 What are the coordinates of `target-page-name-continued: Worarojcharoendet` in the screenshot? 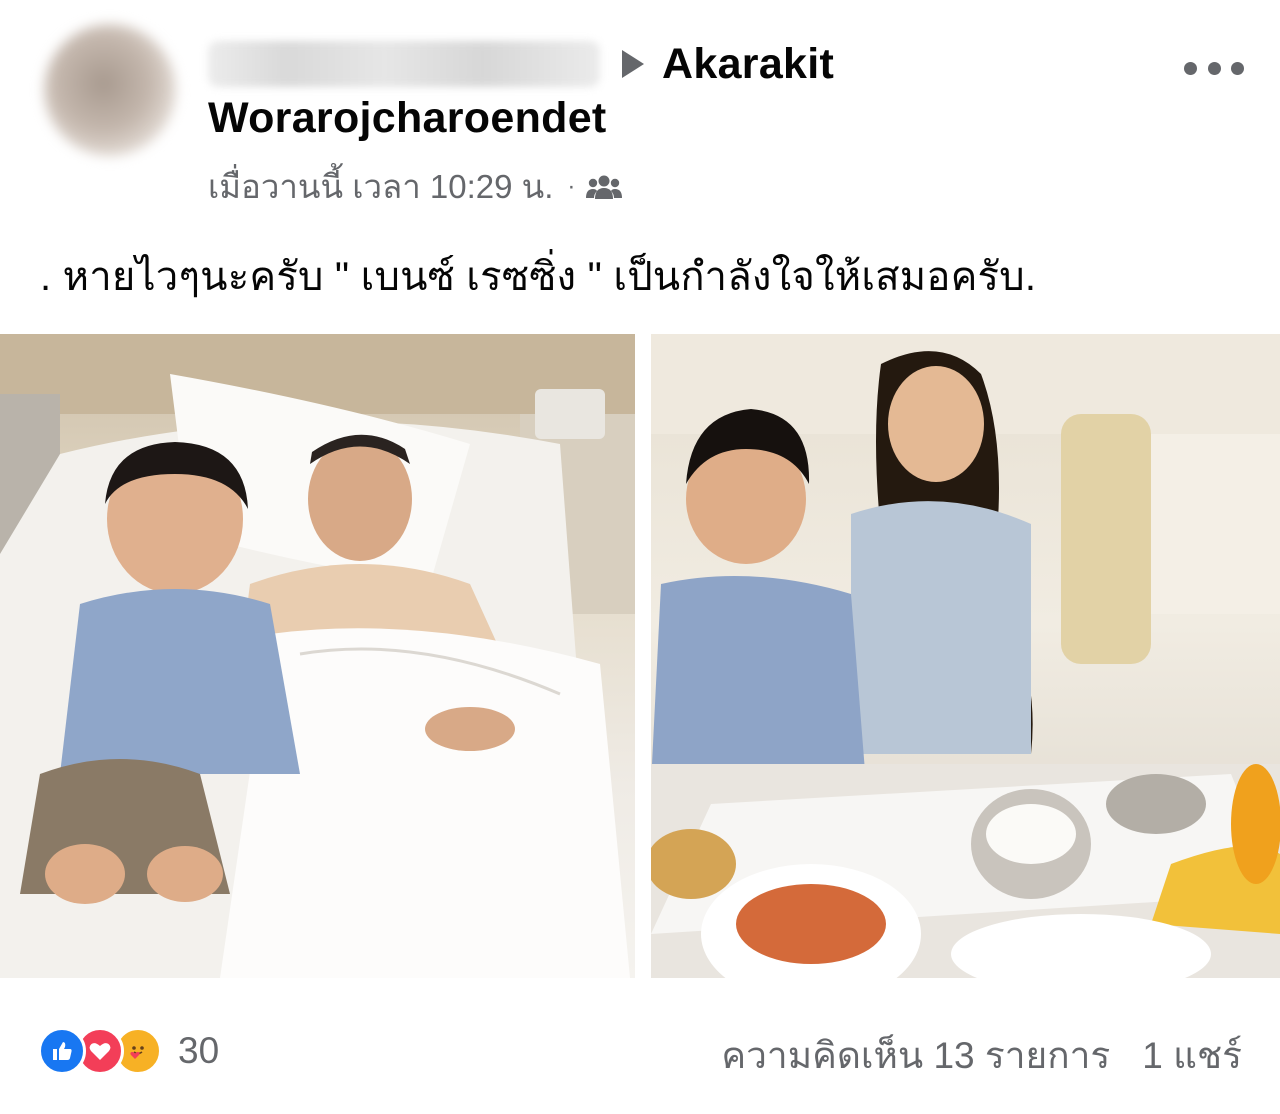 It's located at (407, 118).